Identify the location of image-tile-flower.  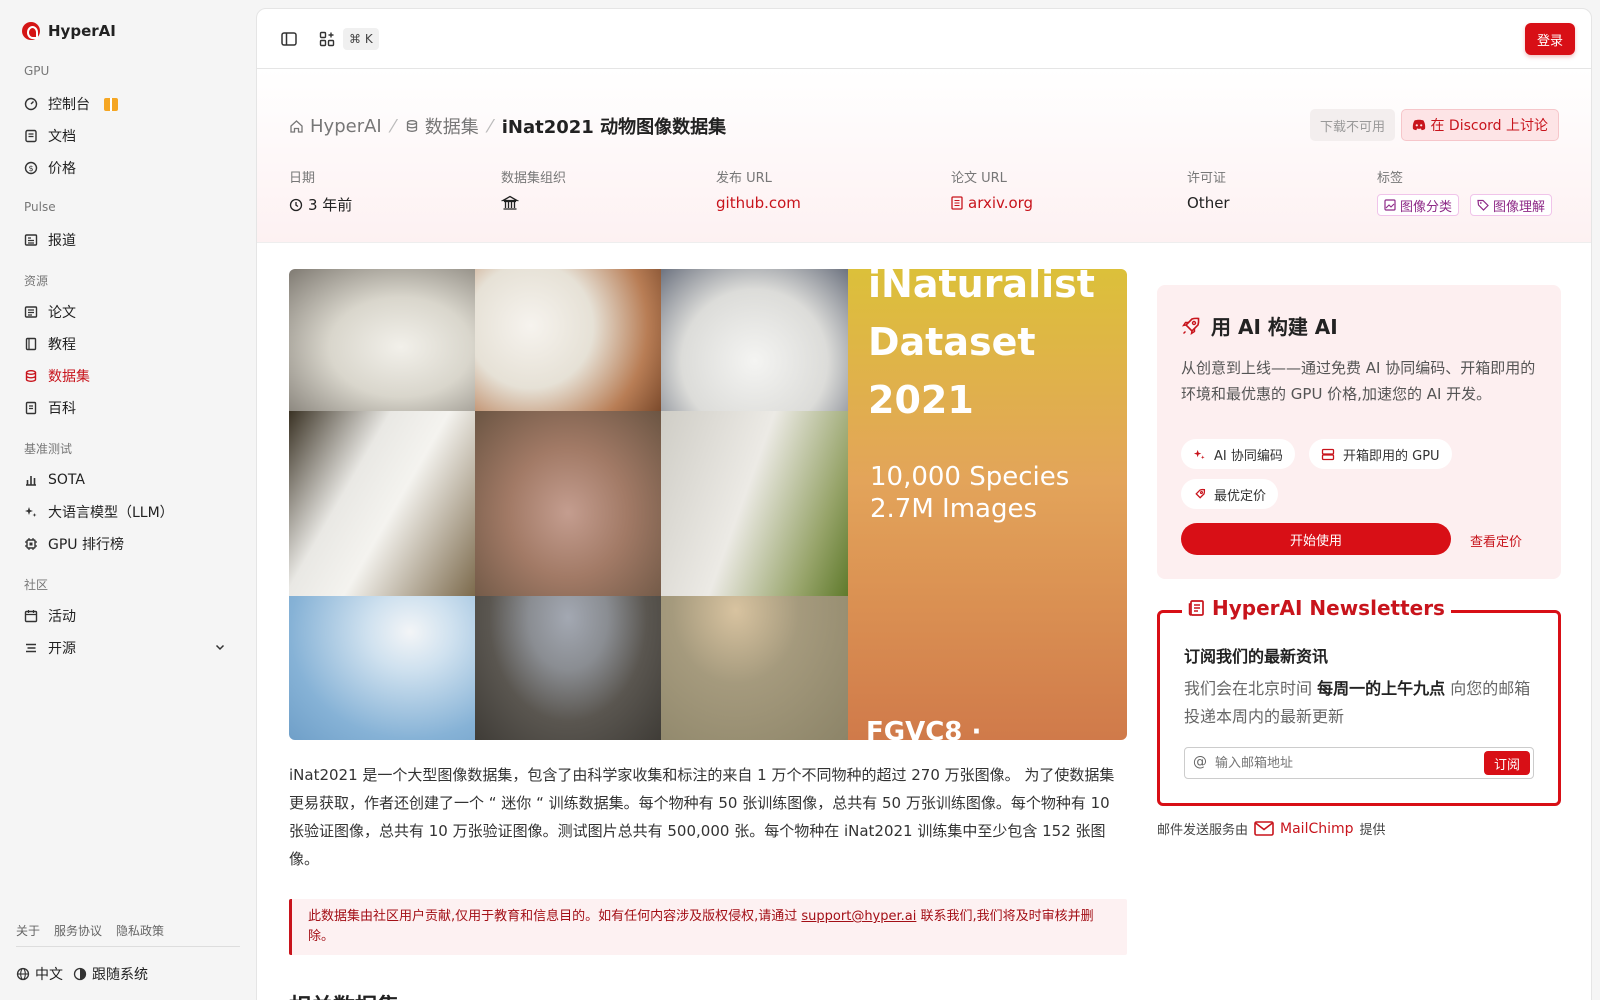
(568, 340).